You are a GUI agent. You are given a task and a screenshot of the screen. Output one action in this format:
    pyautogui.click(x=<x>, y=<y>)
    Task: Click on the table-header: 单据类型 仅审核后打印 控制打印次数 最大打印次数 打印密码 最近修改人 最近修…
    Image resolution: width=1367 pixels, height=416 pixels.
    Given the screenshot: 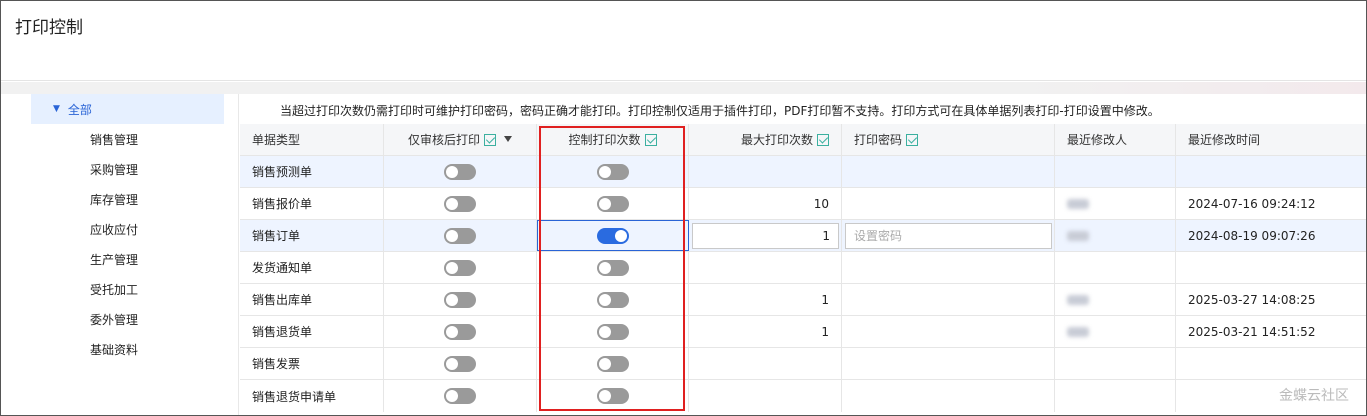 What is the action you would take?
    pyautogui.click(x=803, y=140)
    